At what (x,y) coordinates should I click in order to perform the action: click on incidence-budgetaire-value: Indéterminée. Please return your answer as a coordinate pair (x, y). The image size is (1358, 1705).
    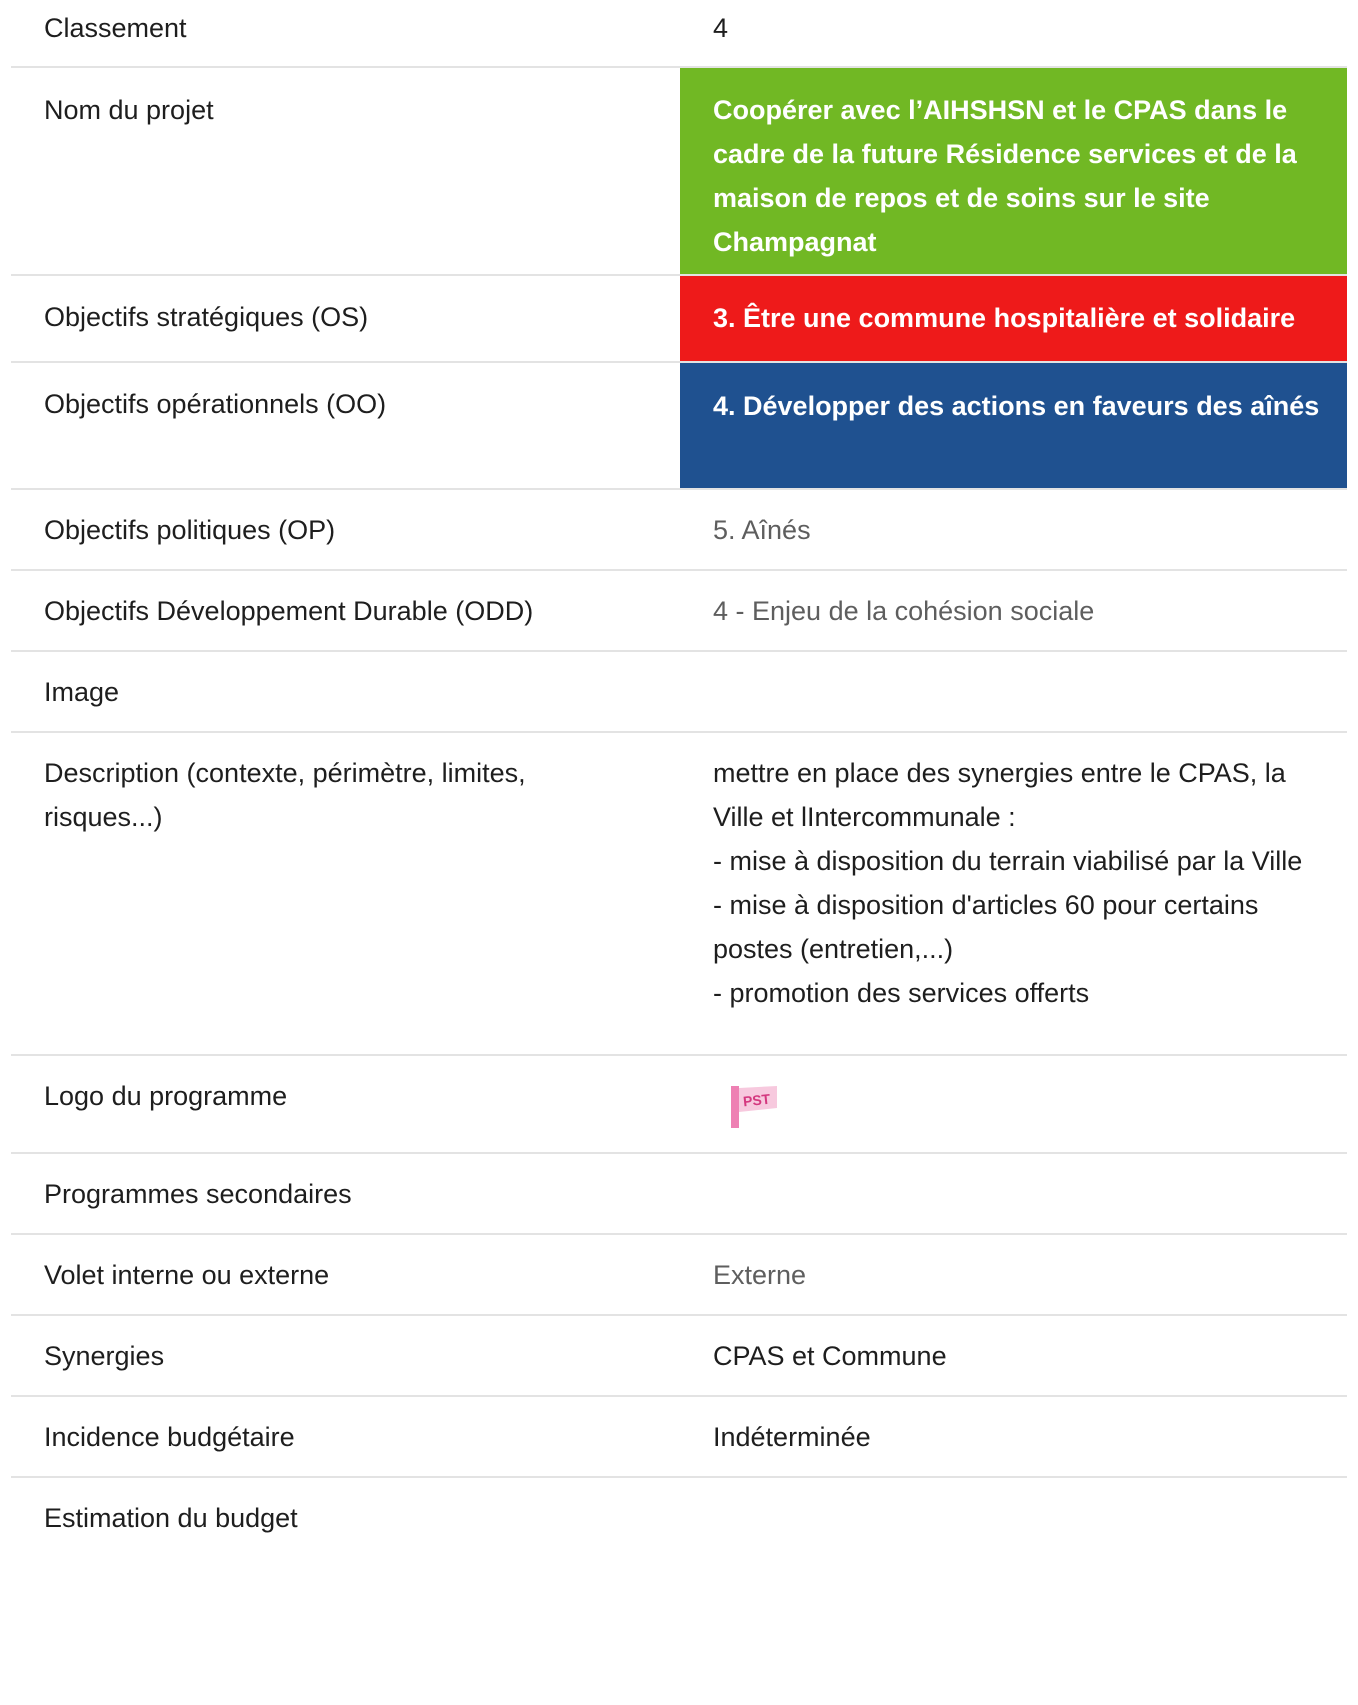
    Looking at the image, I should click on (792, 1437).